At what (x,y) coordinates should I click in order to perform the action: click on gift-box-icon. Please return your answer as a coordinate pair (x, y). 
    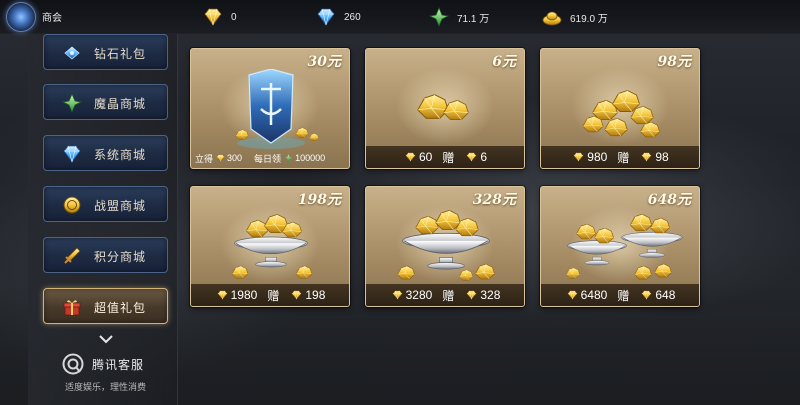
    Looking at the image, I should click on (72, 308).